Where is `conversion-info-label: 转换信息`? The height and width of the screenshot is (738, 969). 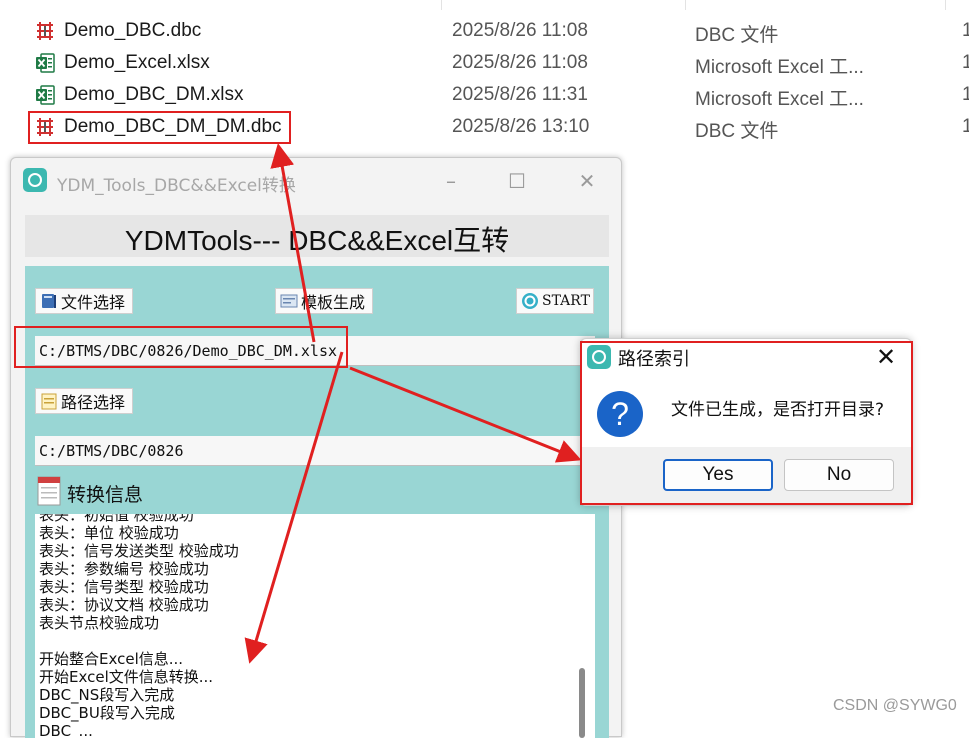
conversion-info-label: 转换信息 is located at coordinates (105, 495).